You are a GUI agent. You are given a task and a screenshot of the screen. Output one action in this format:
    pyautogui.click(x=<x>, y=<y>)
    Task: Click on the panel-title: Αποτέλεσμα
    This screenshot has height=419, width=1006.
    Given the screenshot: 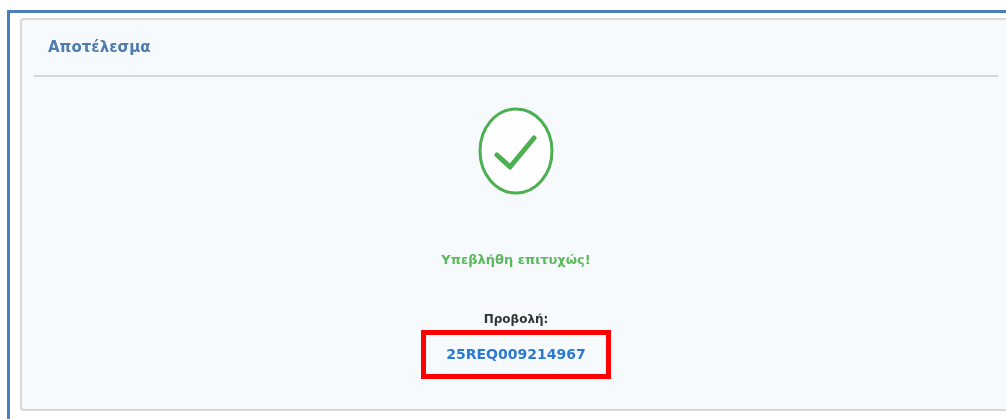 What is the action you would take?
    pyautogui.click(x=99, y=48)
    